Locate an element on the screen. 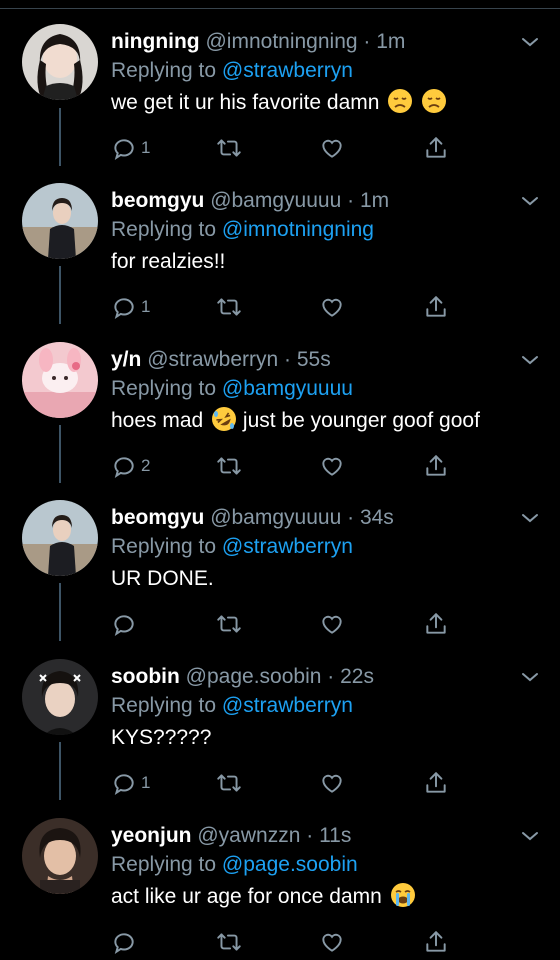  user-handle: @page.soobin is located at coordinates (254, 676).